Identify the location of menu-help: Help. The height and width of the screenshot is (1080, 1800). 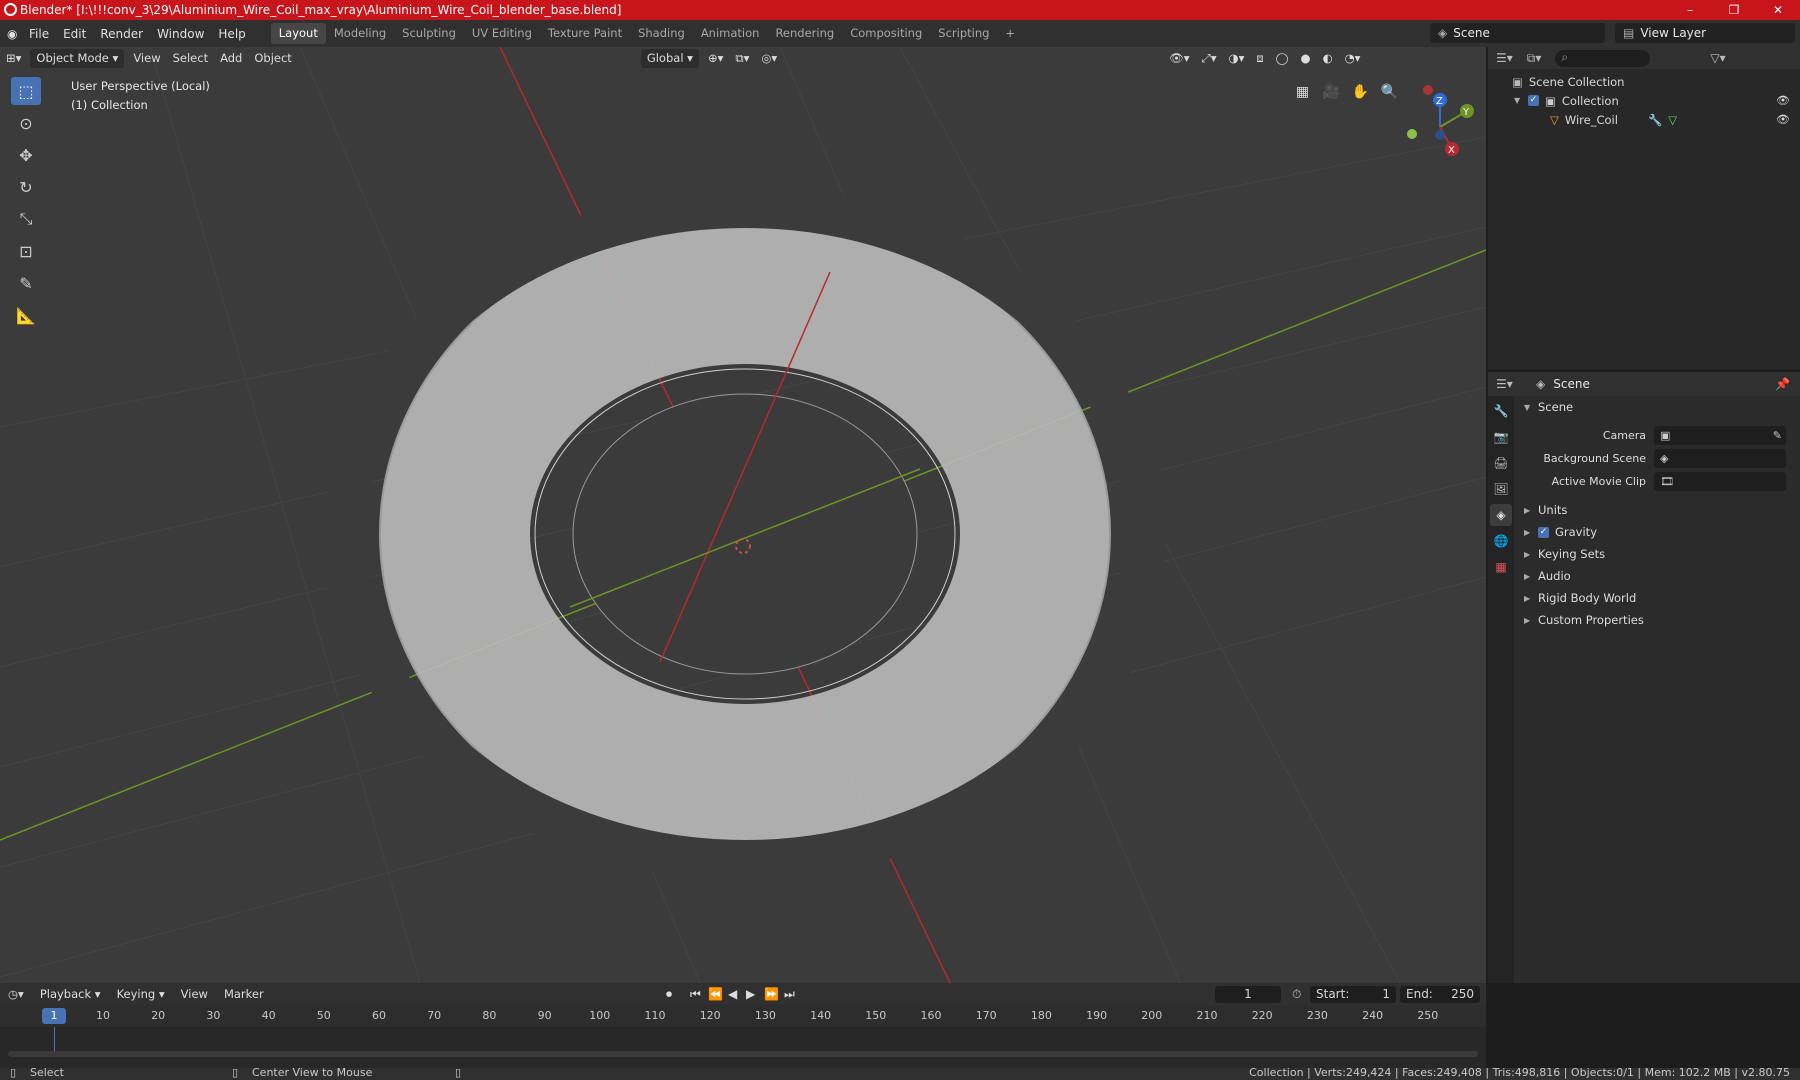
(231, 34).